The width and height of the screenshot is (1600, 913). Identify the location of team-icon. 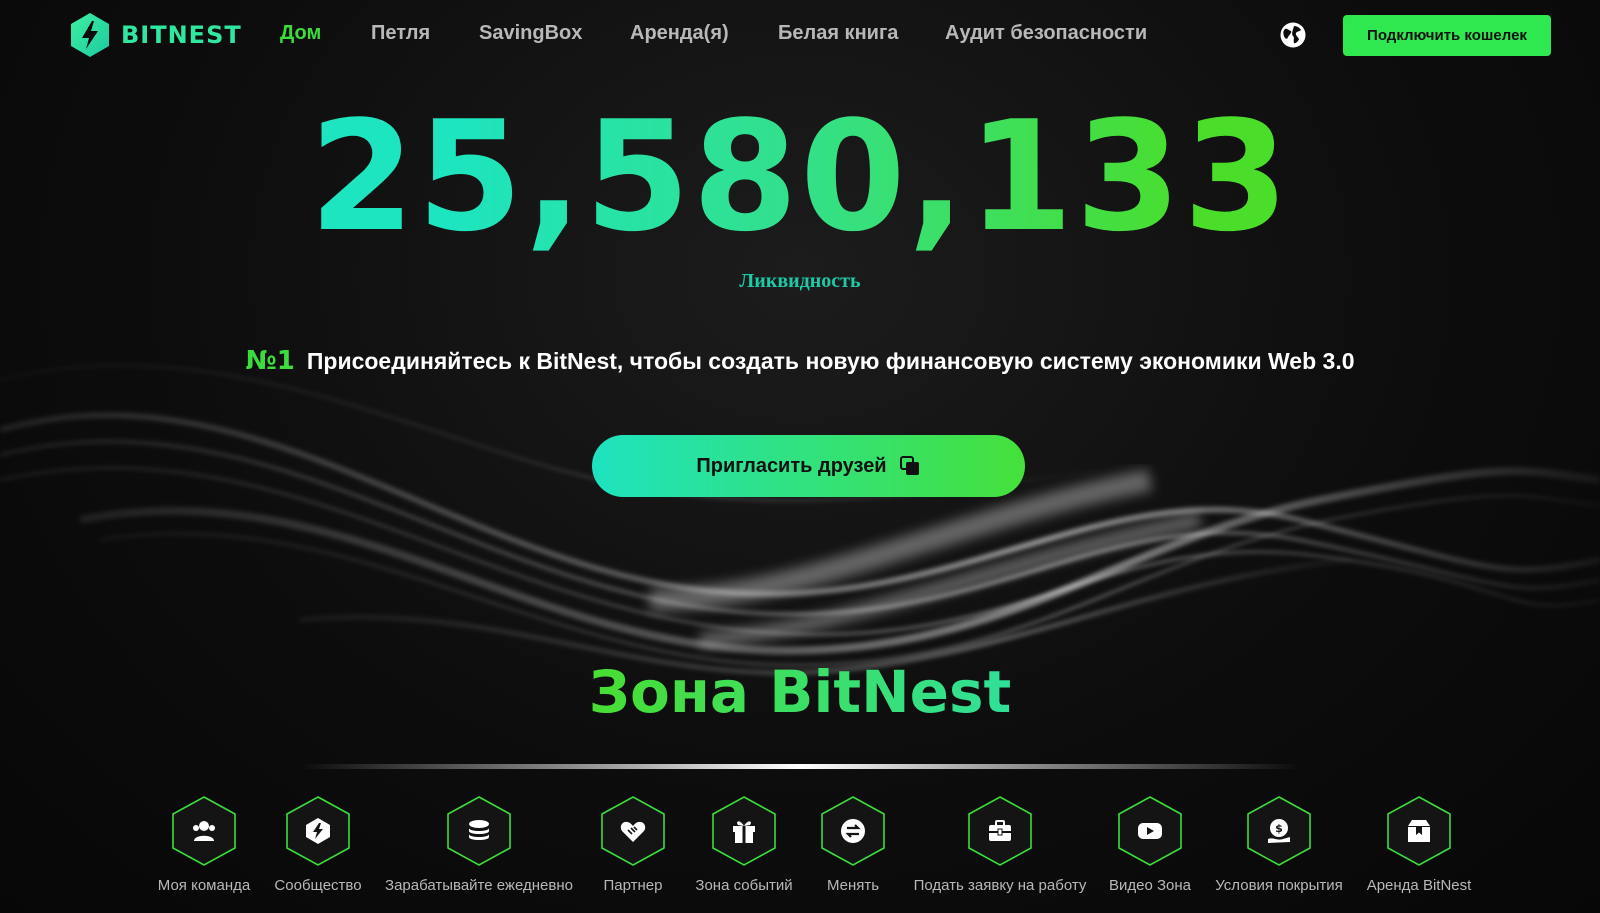
(204, 831).